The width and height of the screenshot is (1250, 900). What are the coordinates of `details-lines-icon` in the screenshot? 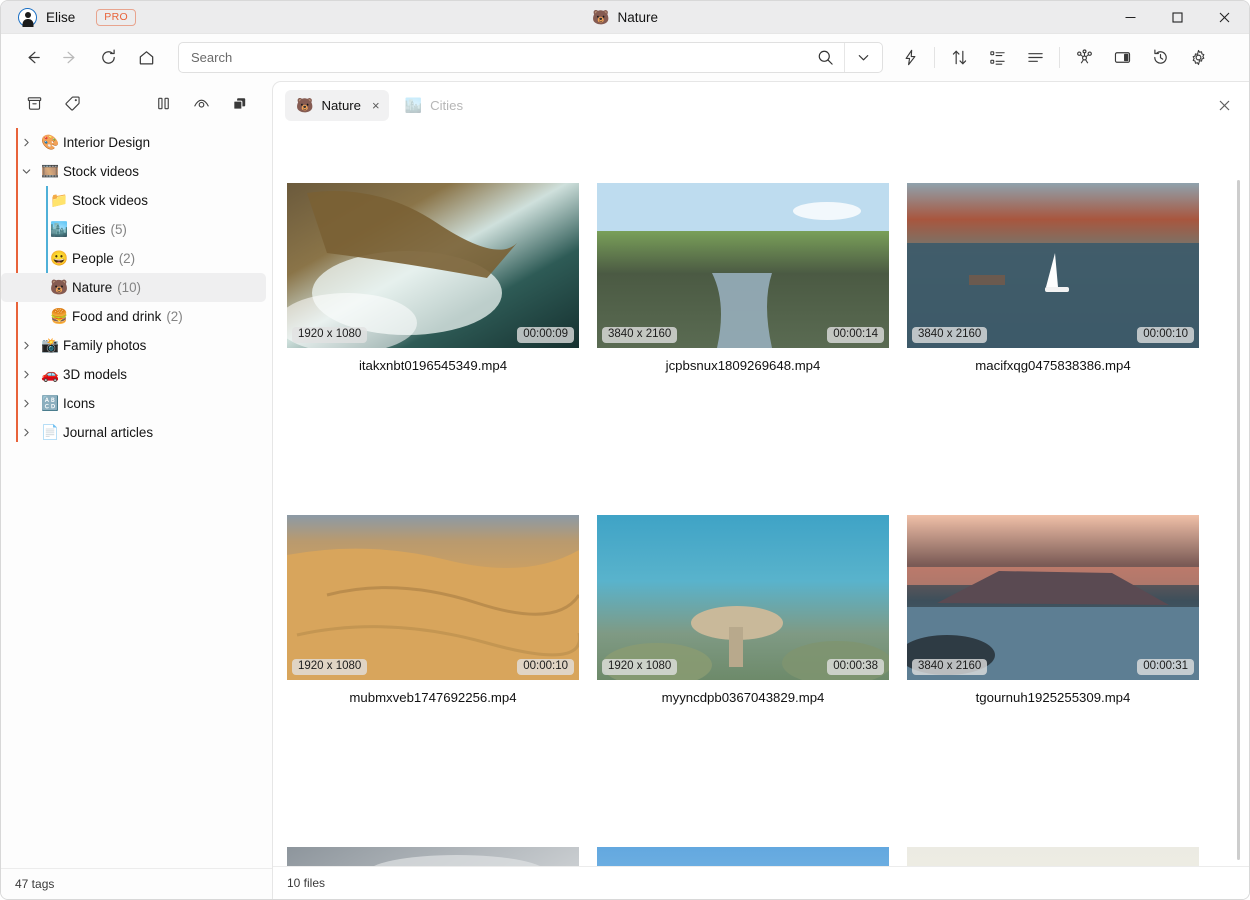 It's located at (1035, 58).